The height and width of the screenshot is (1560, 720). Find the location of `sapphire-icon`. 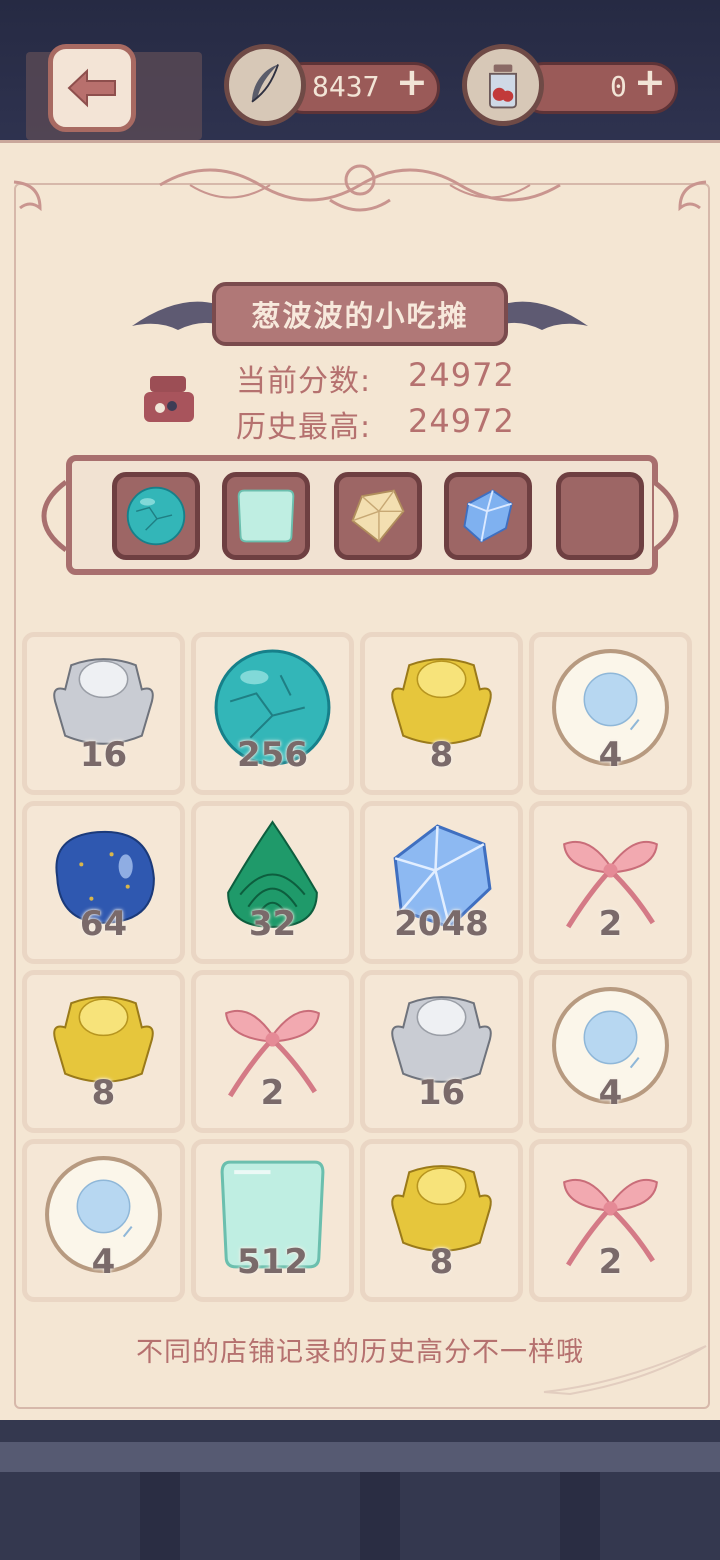

sapphire-icon is located at coordinates (488, 516).